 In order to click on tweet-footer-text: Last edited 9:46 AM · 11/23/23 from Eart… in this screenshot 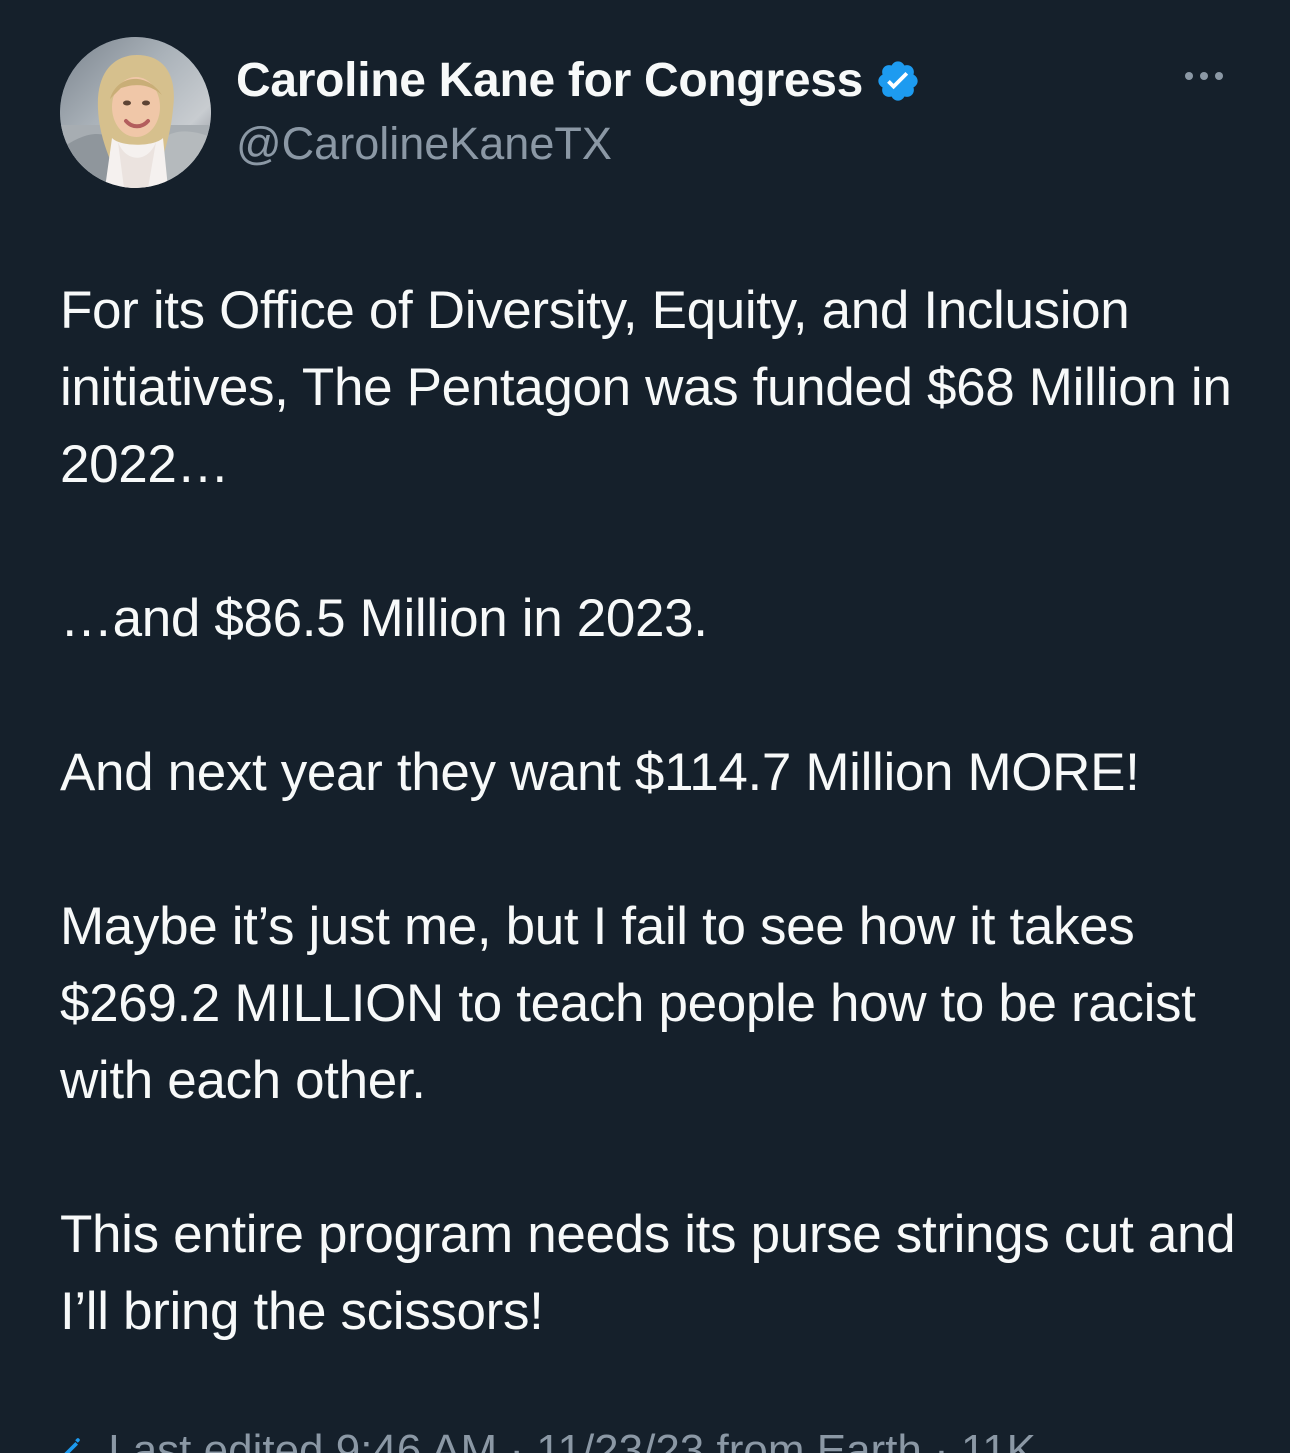, I will do `click(572, 1441)`.